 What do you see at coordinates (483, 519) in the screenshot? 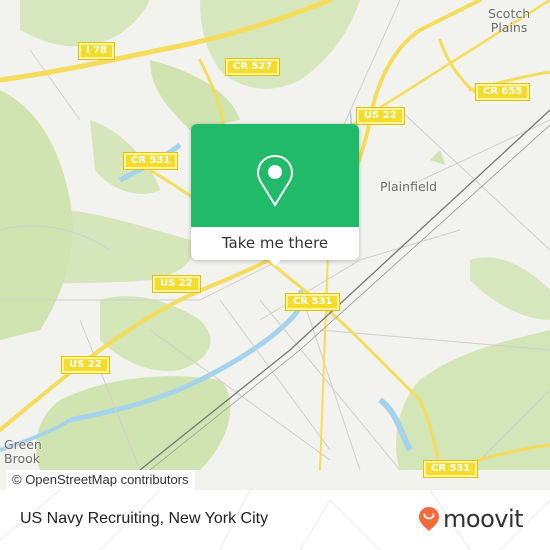
I see `moovit-wordmark: moovit` at bounding box center [483, 519].